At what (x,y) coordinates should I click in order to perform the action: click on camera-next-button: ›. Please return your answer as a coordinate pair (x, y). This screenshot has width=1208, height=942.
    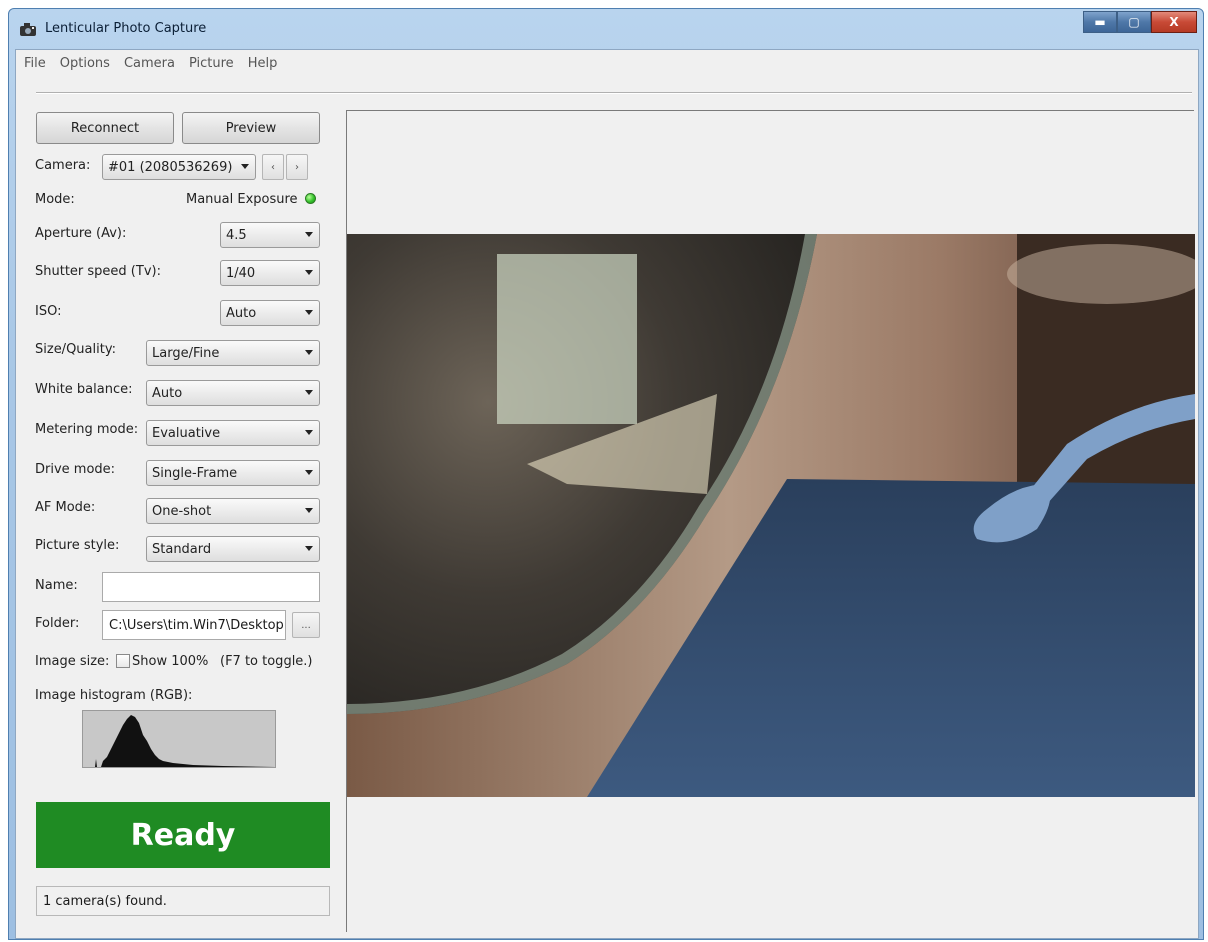
    Looking at the image, I should click on (297, 167).